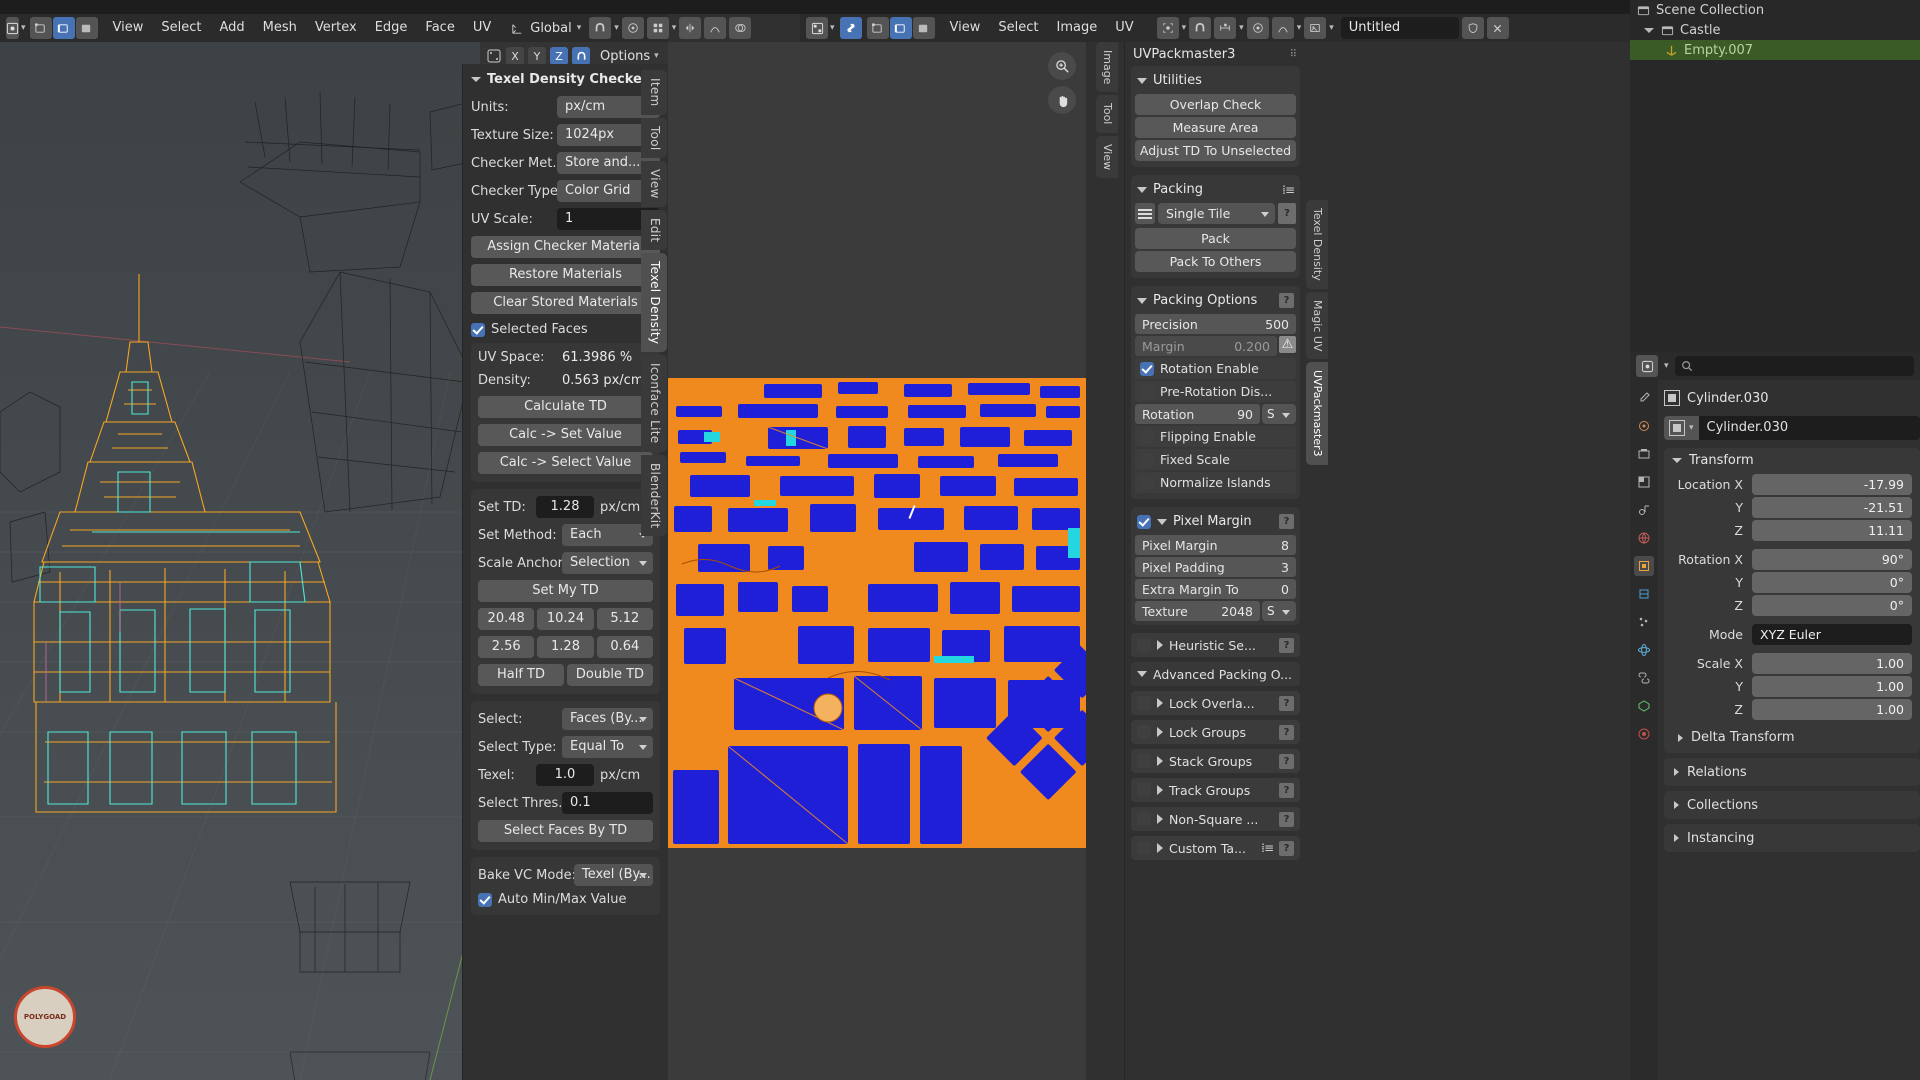 This screenshot has width=1920, height=1080. Describe the element at coordinates (1215, 436) in the screenshot. I see `flipping-enable-row: Flipping Enable` at that location.